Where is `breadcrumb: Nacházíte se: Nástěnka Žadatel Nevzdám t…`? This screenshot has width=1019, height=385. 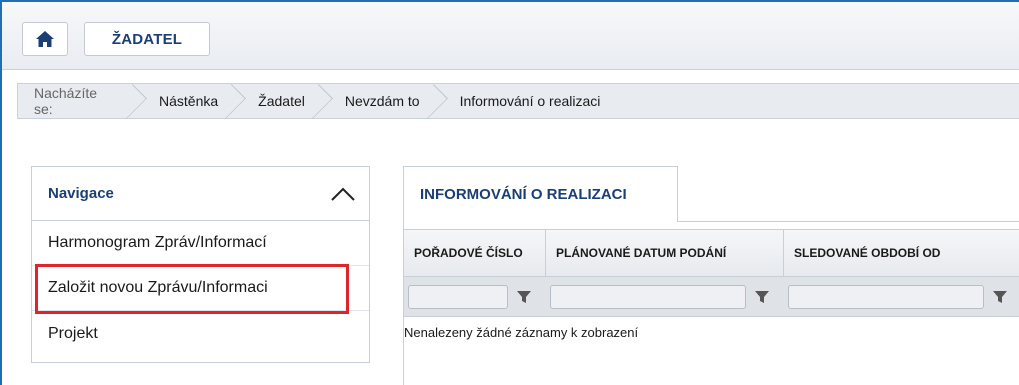 breadcrumb: Nacházíte se: Nástěnka Žadatel Nevzdám t… is located at coordinates (518, 101).